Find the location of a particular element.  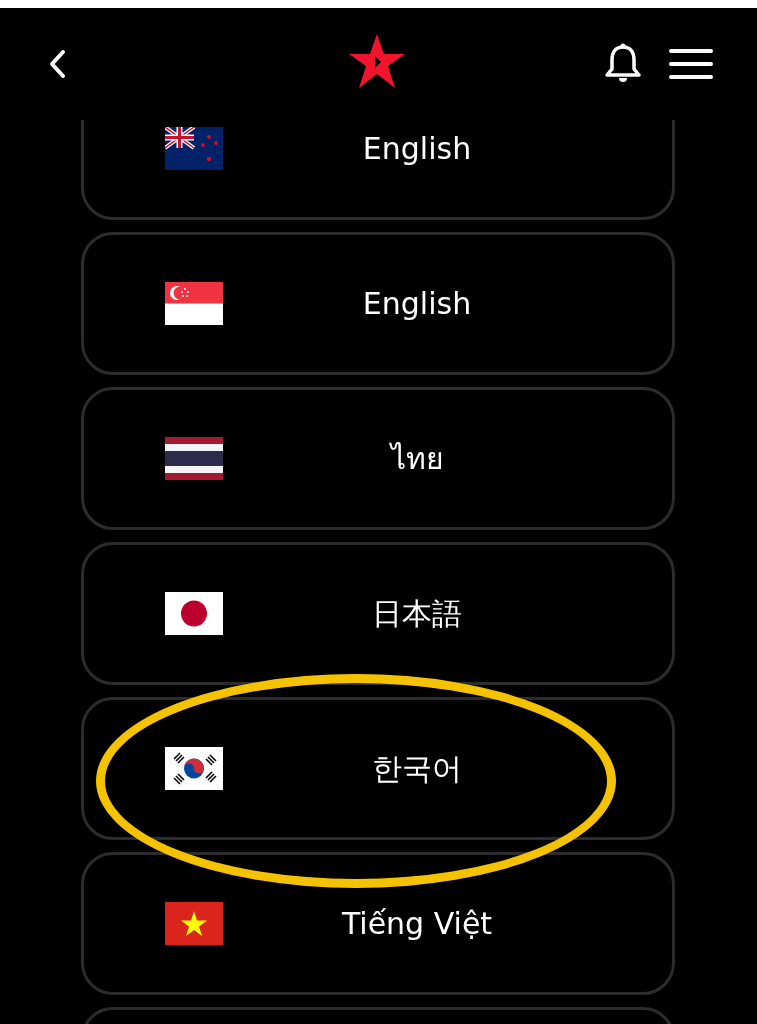

language-label: ไทย is located at coordinates (416, 459).